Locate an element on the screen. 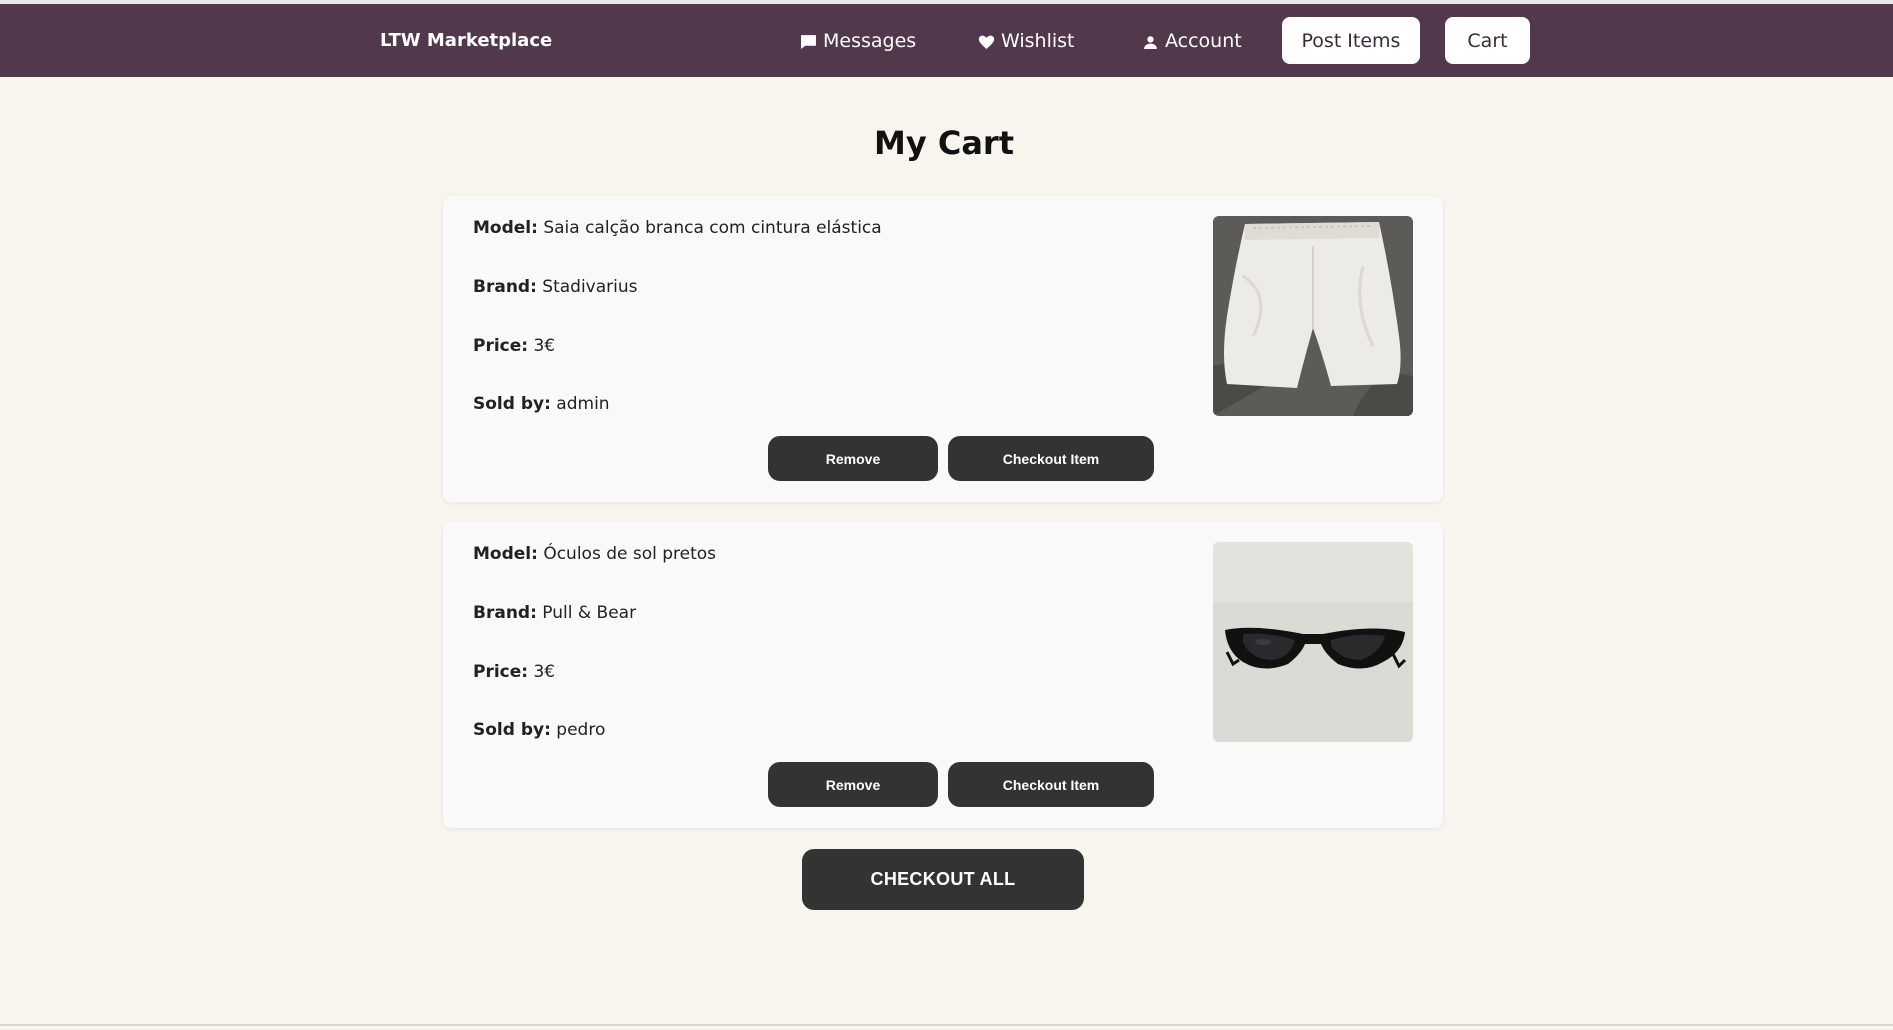  post-items-button: Post Items is located at coordinates (1351, 40).